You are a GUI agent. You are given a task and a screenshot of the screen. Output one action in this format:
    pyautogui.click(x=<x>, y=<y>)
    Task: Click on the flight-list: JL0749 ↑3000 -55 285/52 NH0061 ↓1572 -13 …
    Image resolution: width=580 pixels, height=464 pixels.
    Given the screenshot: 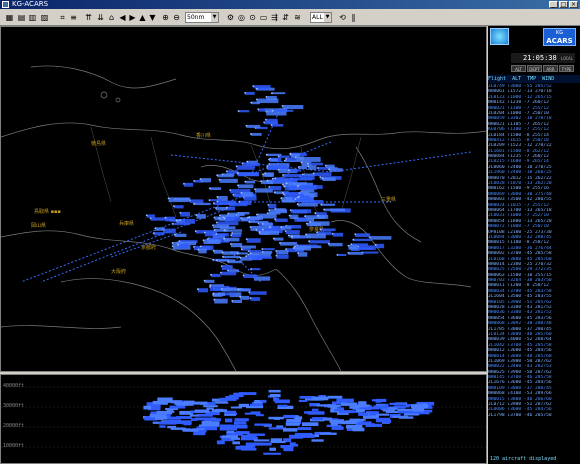 What is the action you would take?
    pyautogui.click(x=534, y=251)
    